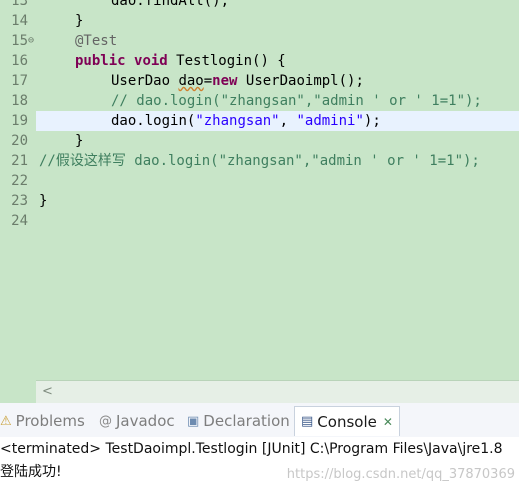 This screenshot has height=492, width=519. I want to click on tab-declaration: ▣ Declaration, so click(238, 421).